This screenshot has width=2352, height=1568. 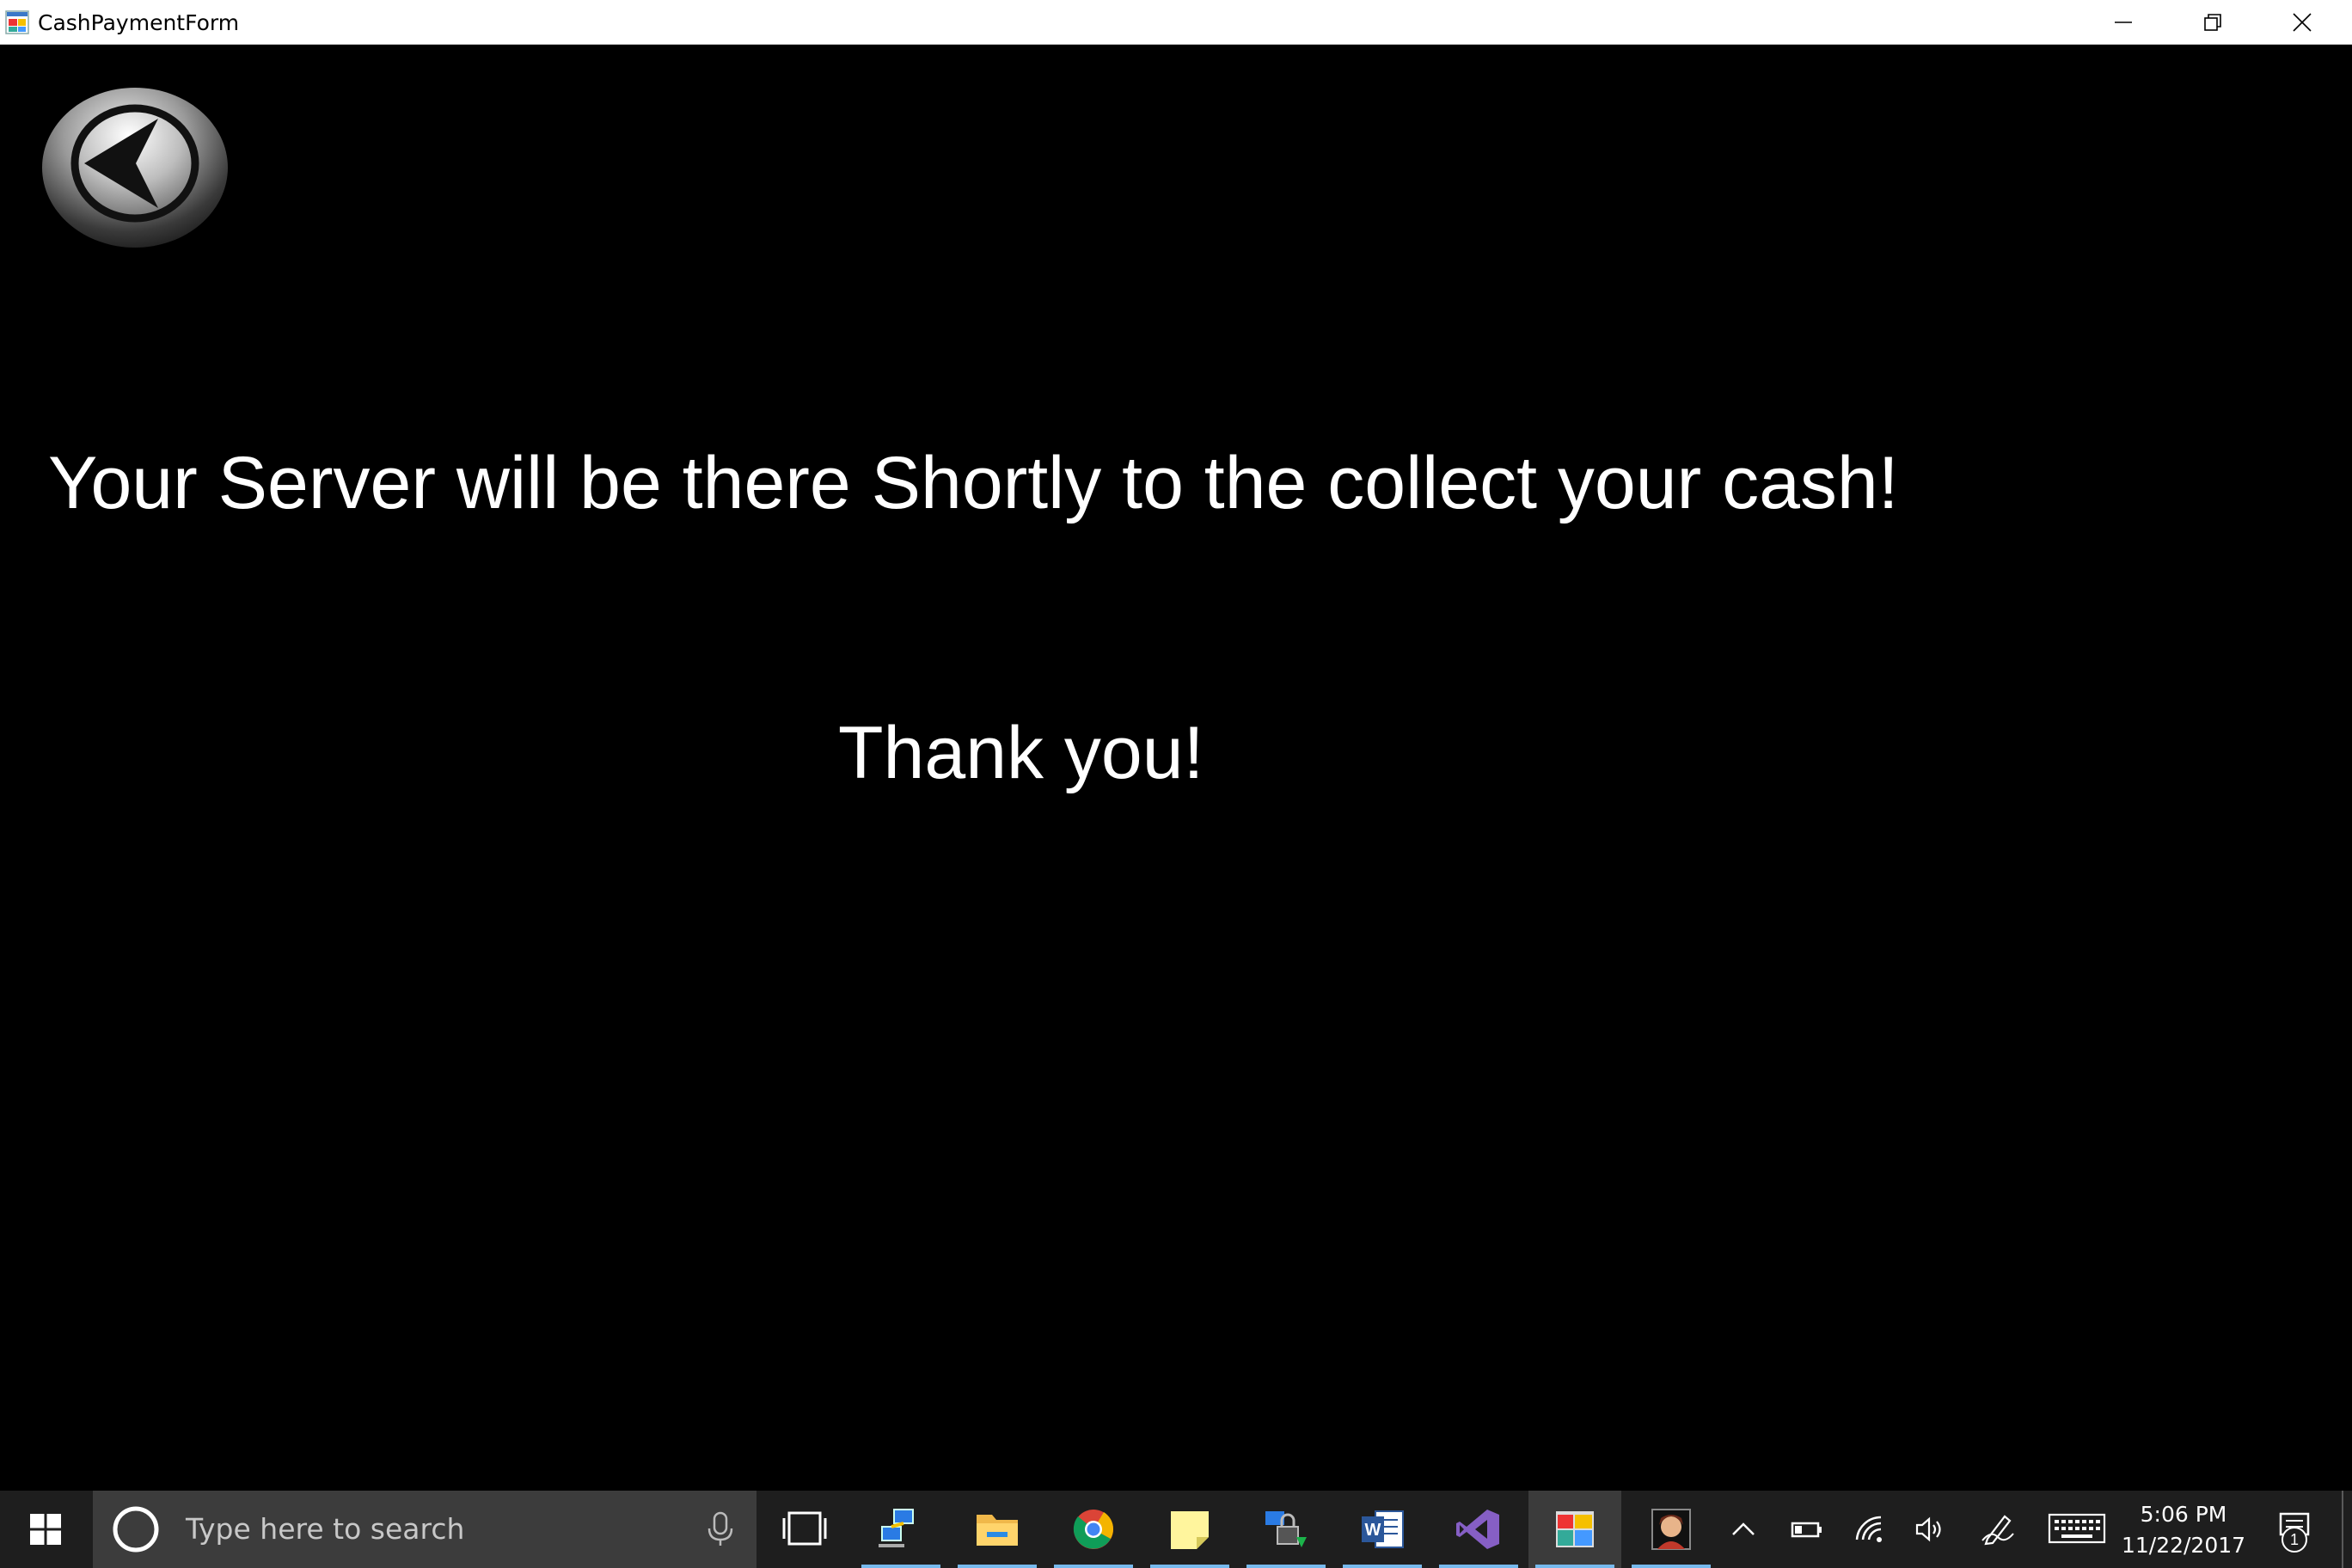 What do you see at coordinates (139, 22) in the screenshot?
I see `window-title: CashPaymentForm` at bounding box center [139, 22].